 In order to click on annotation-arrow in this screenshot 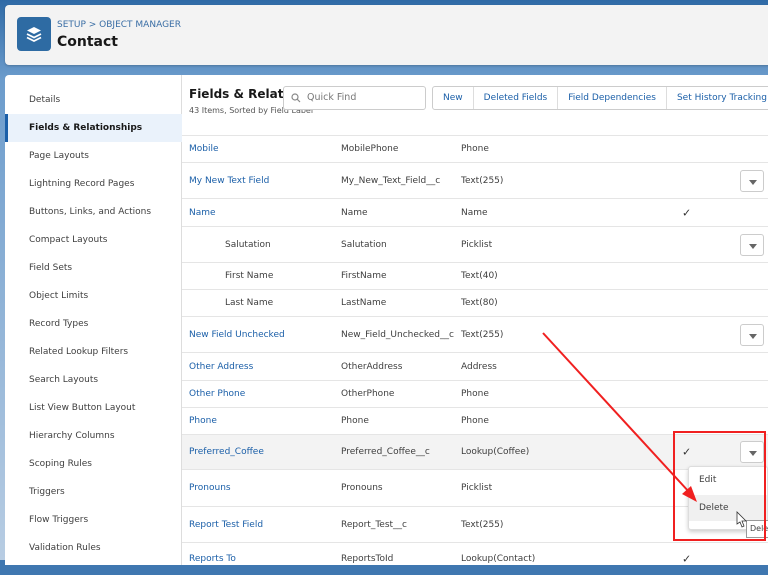, I will do `click(644, 430)`.